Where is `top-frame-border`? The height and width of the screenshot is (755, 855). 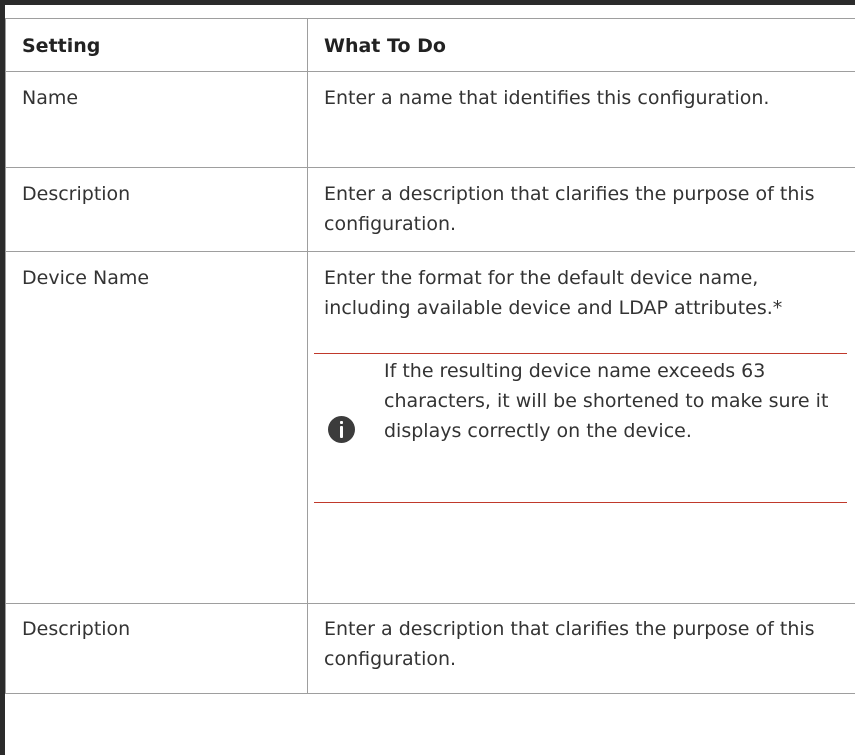 top-frame-border is located at coordinates (427, 2).